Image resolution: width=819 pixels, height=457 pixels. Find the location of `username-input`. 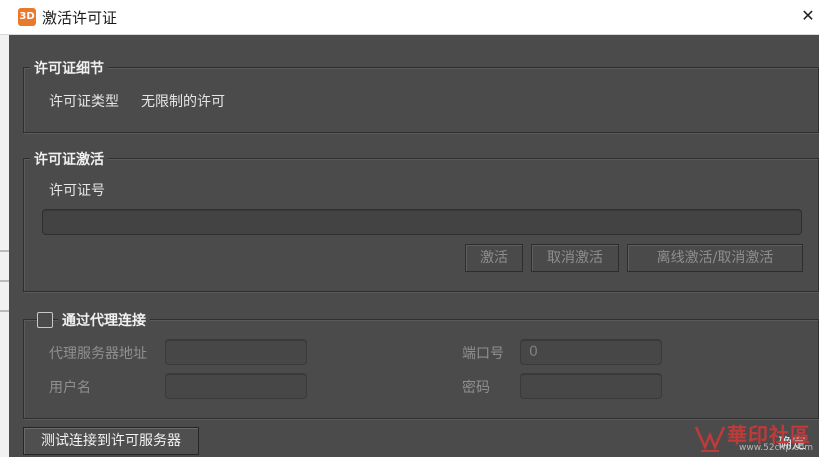

username-input is located at coordinates (236, 386).